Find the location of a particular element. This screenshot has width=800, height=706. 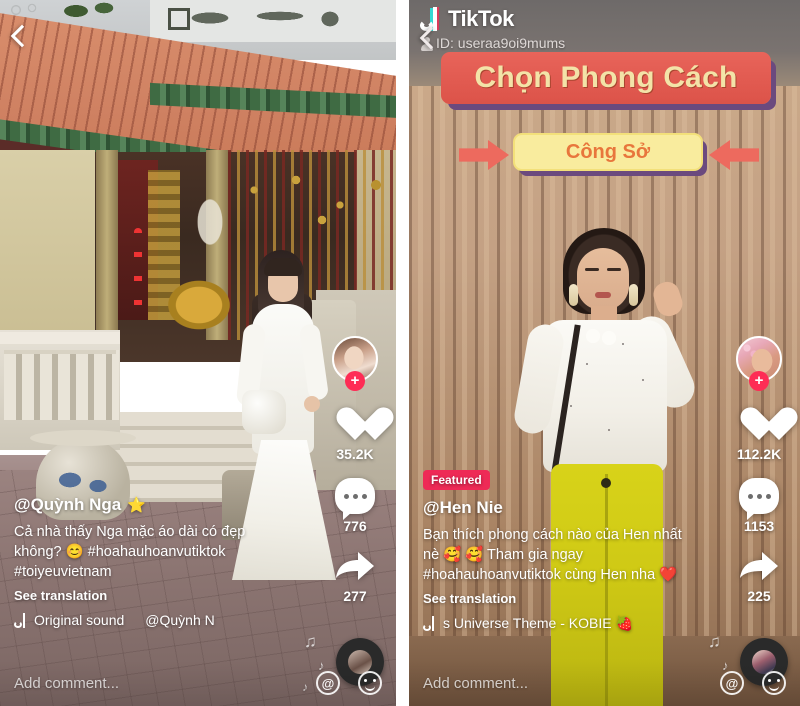

left-action-rail: + 35.2K 776 277 is located at coordinates (355, 478).